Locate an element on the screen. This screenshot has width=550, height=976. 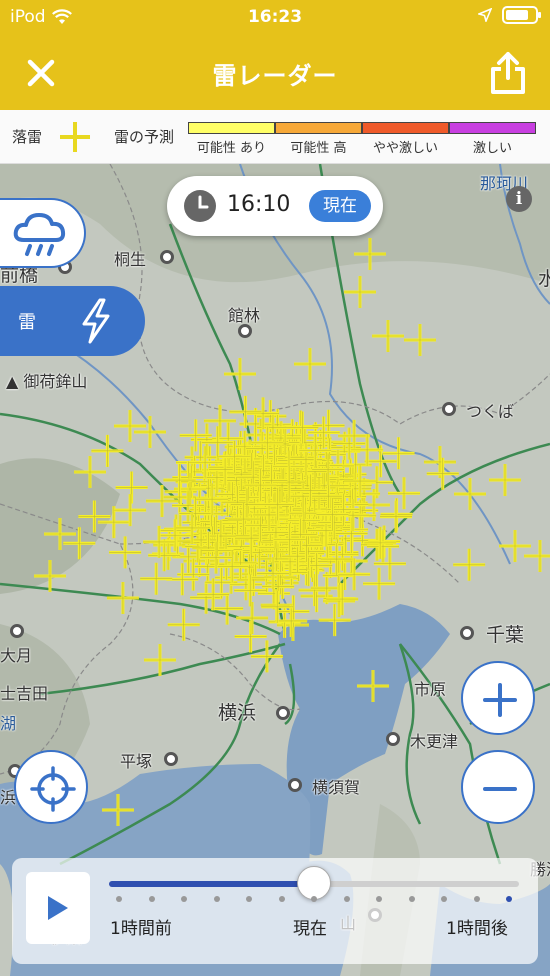
plus-icon is located at coordinates (500, 700).